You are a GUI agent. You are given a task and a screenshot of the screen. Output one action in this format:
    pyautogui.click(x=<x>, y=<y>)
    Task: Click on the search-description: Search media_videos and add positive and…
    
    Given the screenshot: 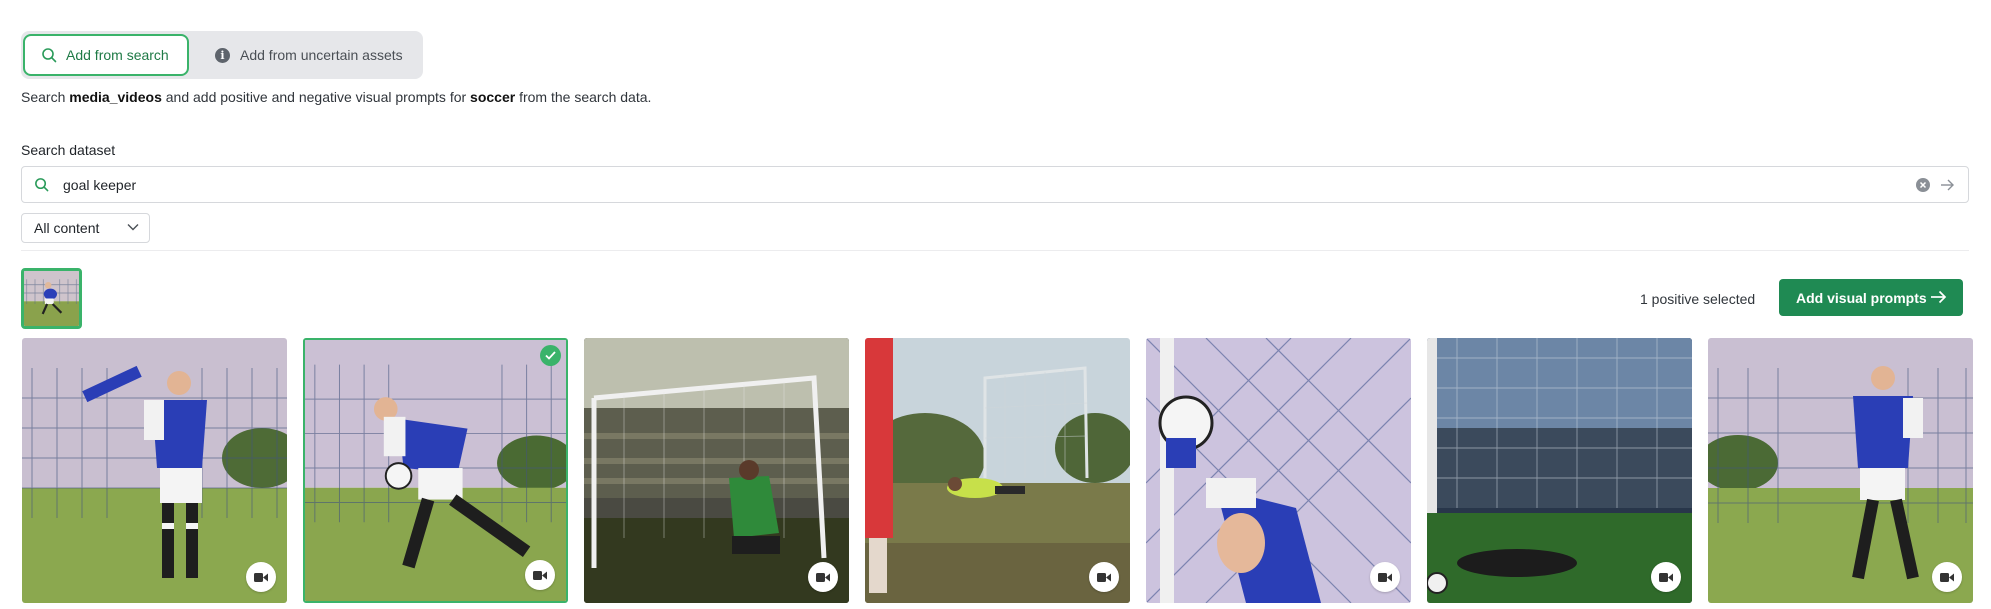 What is the action you would take?
    pyautogui.click(x=336, y=97)
    